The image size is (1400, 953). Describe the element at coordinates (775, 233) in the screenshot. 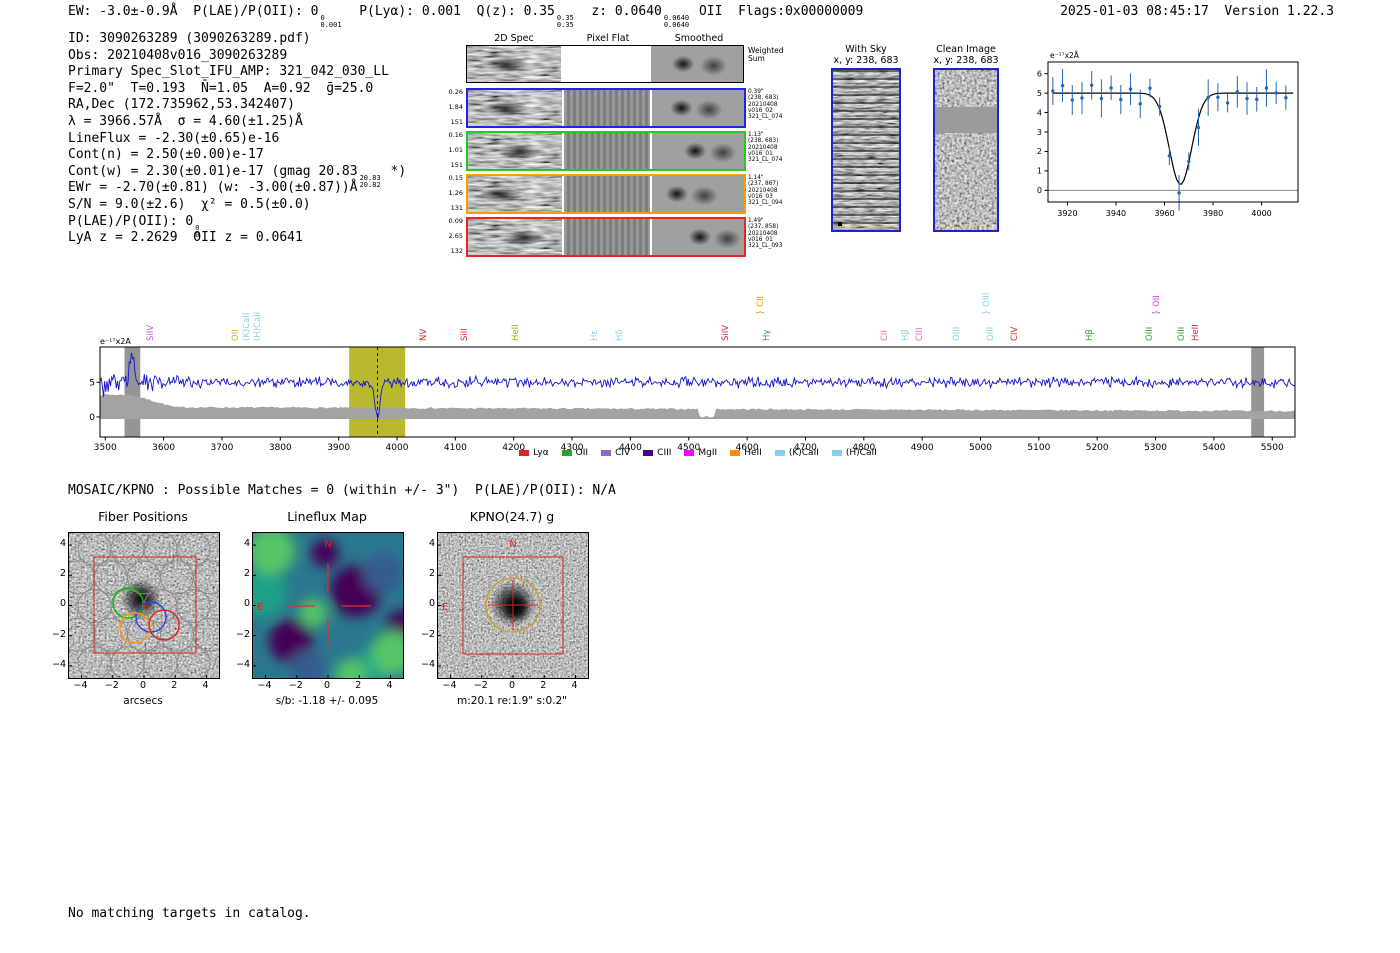

I see `fiber-row-right-labels: 1.49" (237, 858) 20210408 v016_01 321_LL_093` at that location.